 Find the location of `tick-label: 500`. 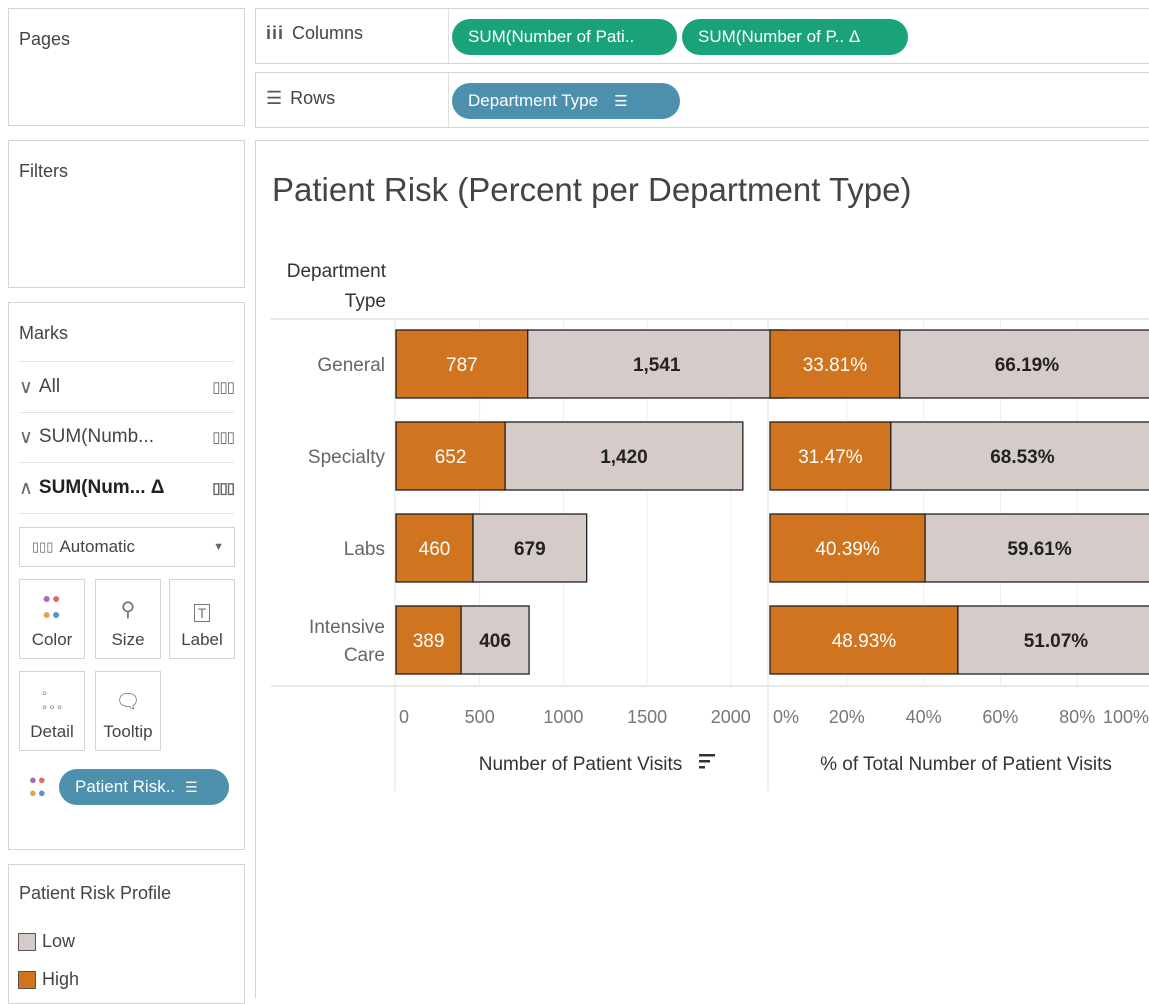

tick-label: 500 is located at coordinates (480, 717).